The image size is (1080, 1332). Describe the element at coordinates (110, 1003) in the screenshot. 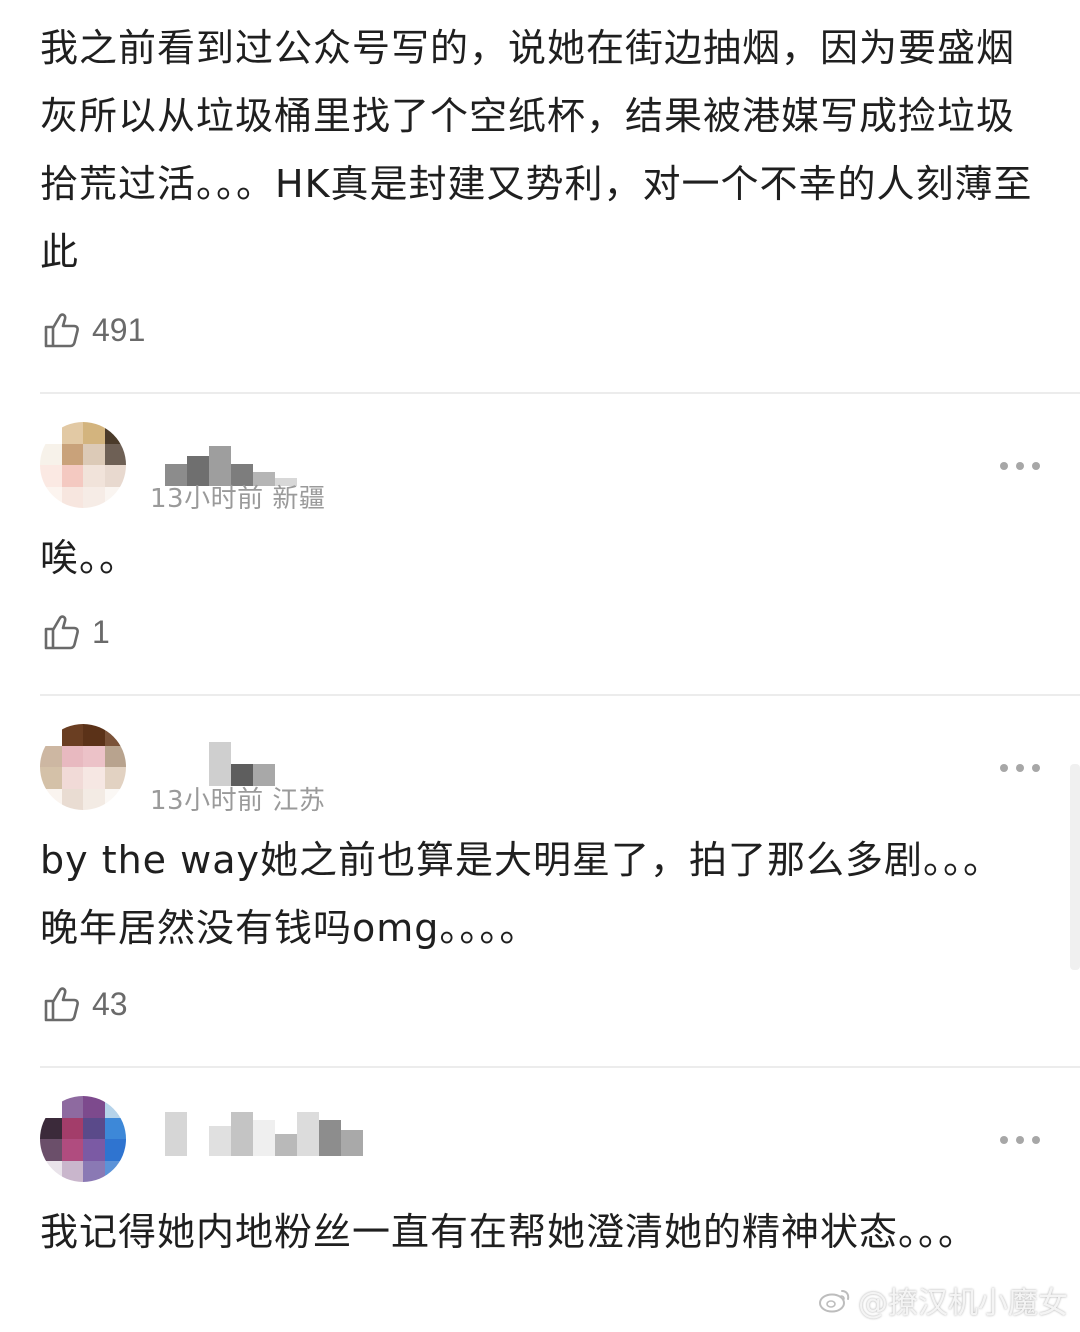

I see `like-count: 43` at that location.